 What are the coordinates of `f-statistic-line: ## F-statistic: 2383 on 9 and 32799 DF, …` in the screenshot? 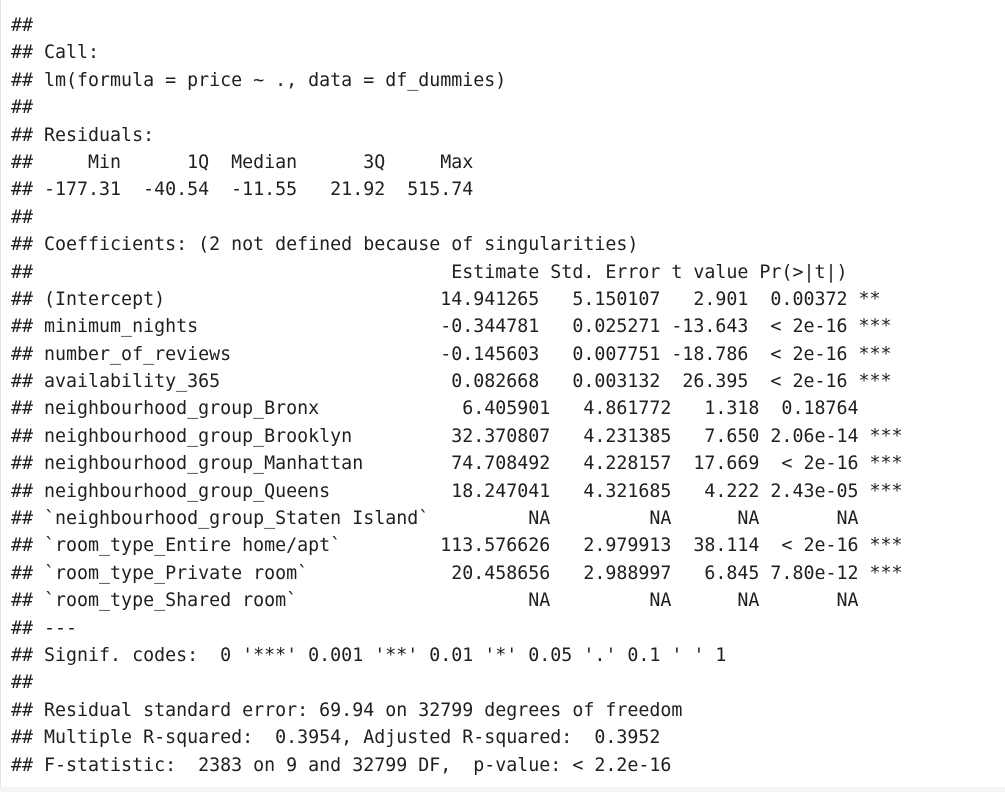 It's located at (341, 765).